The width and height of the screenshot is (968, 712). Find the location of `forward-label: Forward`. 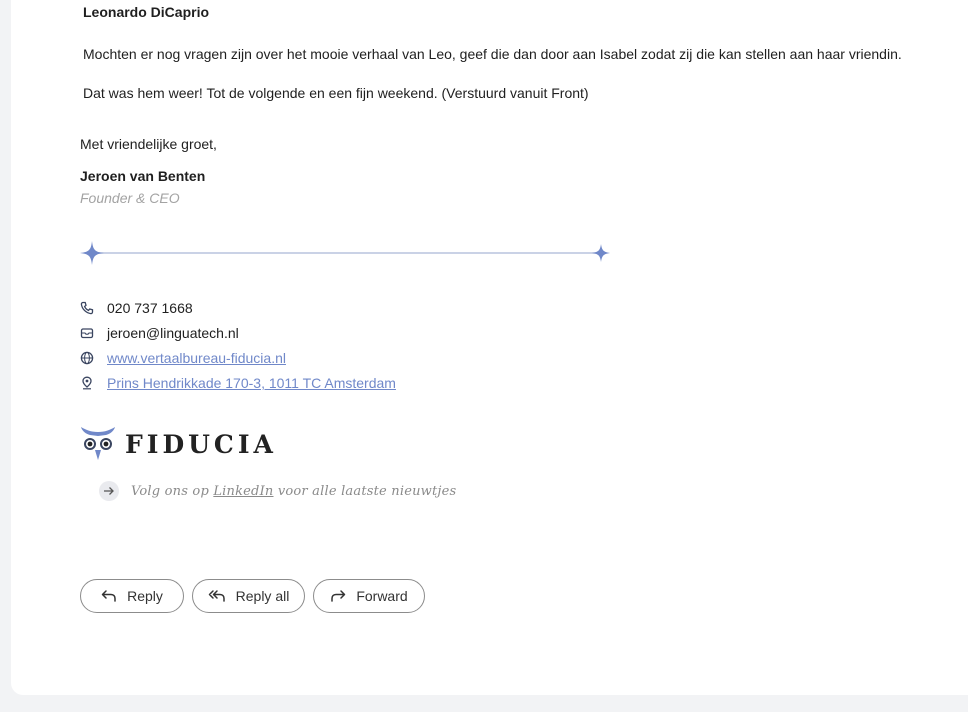

forward-label: Forward is located at coordinates (382, 596).